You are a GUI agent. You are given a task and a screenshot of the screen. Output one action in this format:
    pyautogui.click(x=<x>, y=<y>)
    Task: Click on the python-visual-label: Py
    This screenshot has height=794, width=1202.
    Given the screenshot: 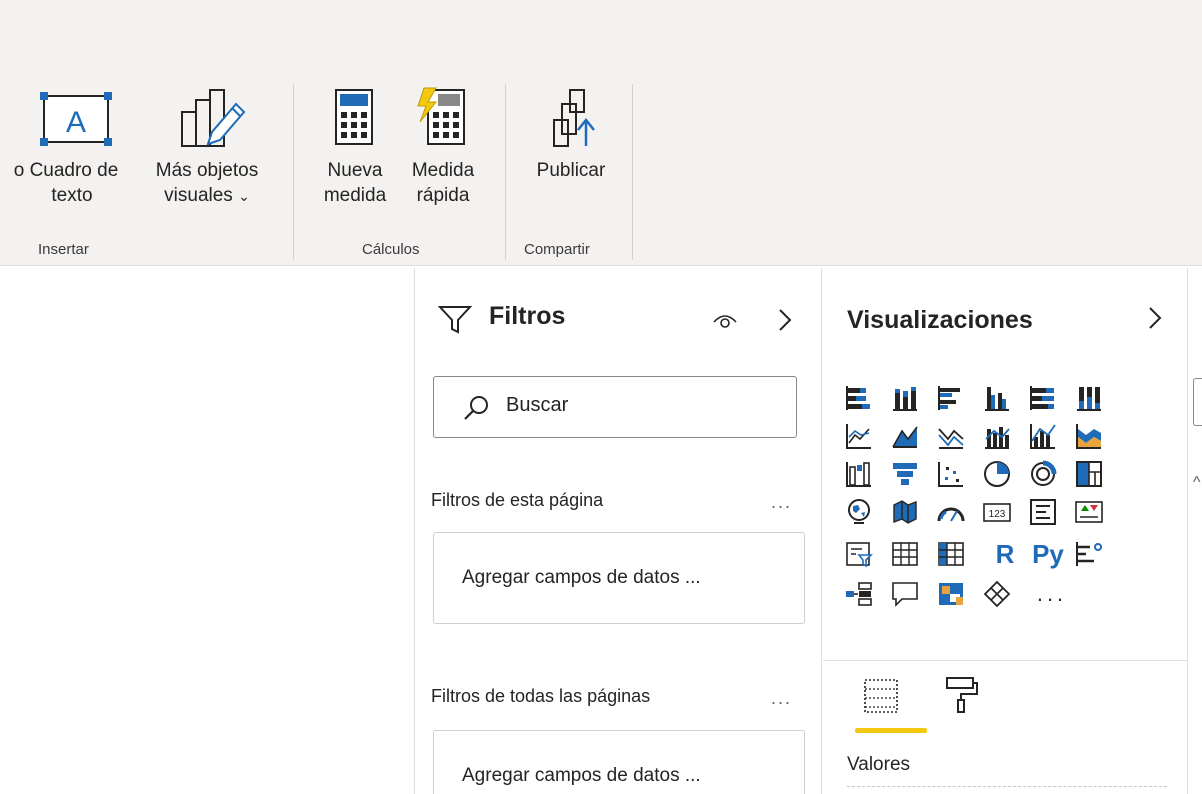 What is the action you would take?
    pyautogui.click(x=1048, y=553)
    